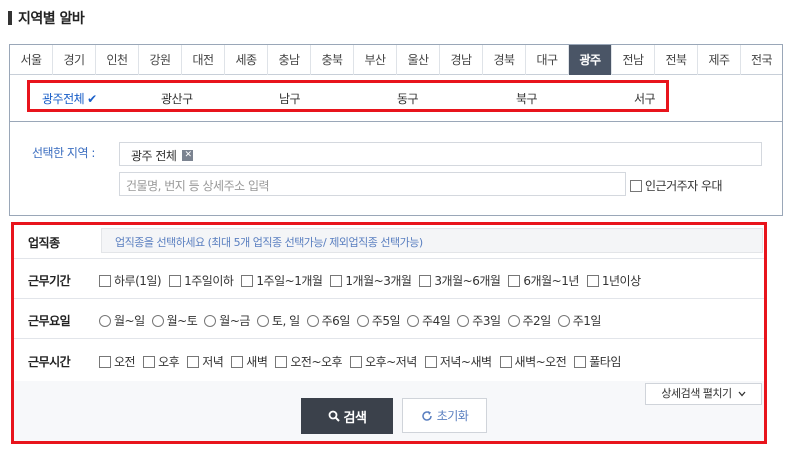  I want to click on region-tab: 대전, so click(203, 60).